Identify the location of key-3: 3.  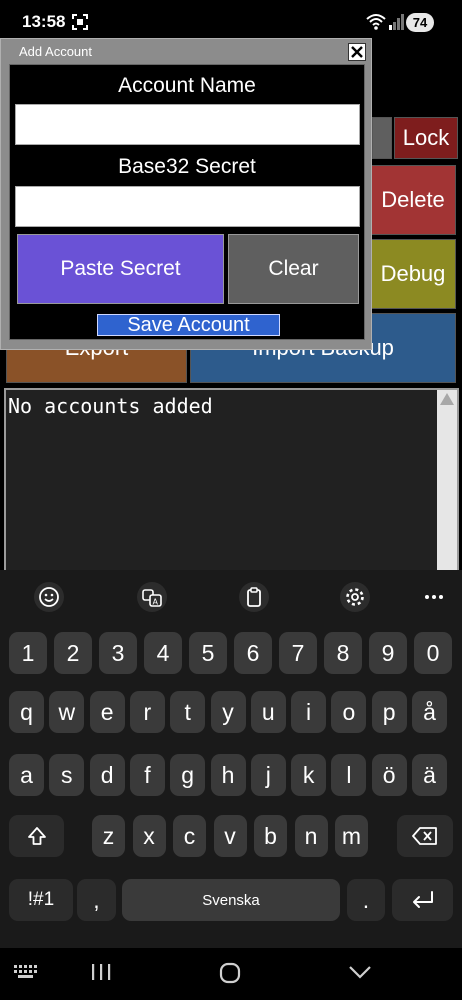
(118, 653).